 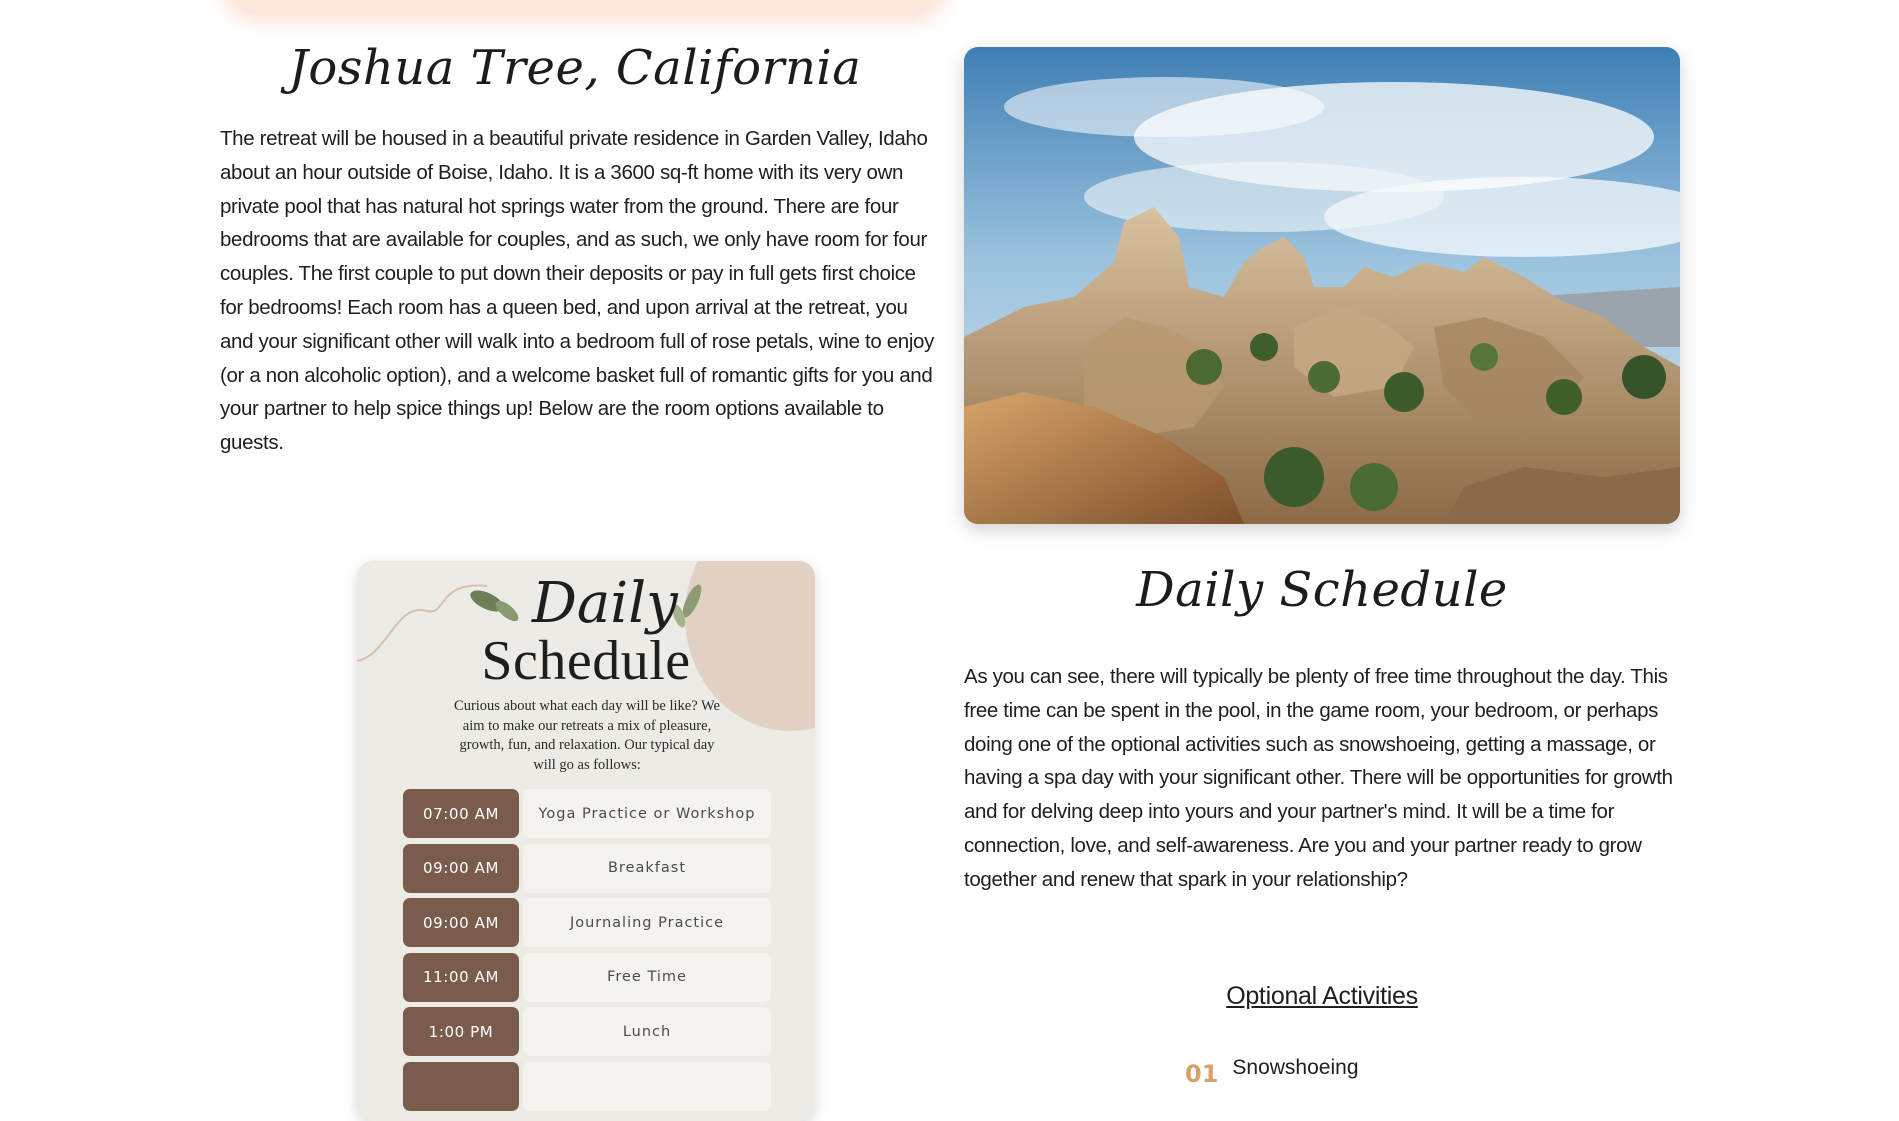 I want to click on schedule-row: 1:00 PM Lunch, so click(x=587, y=1031).